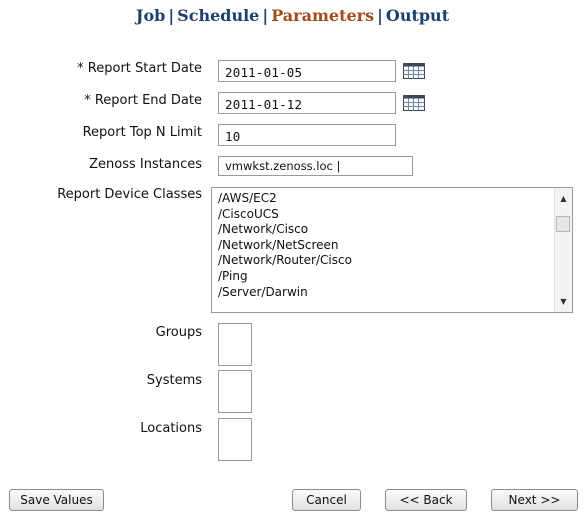  Describe the element at coordinates (285, 199) in the screenshot. I see `list-item: /AWS/EC2` at that location.